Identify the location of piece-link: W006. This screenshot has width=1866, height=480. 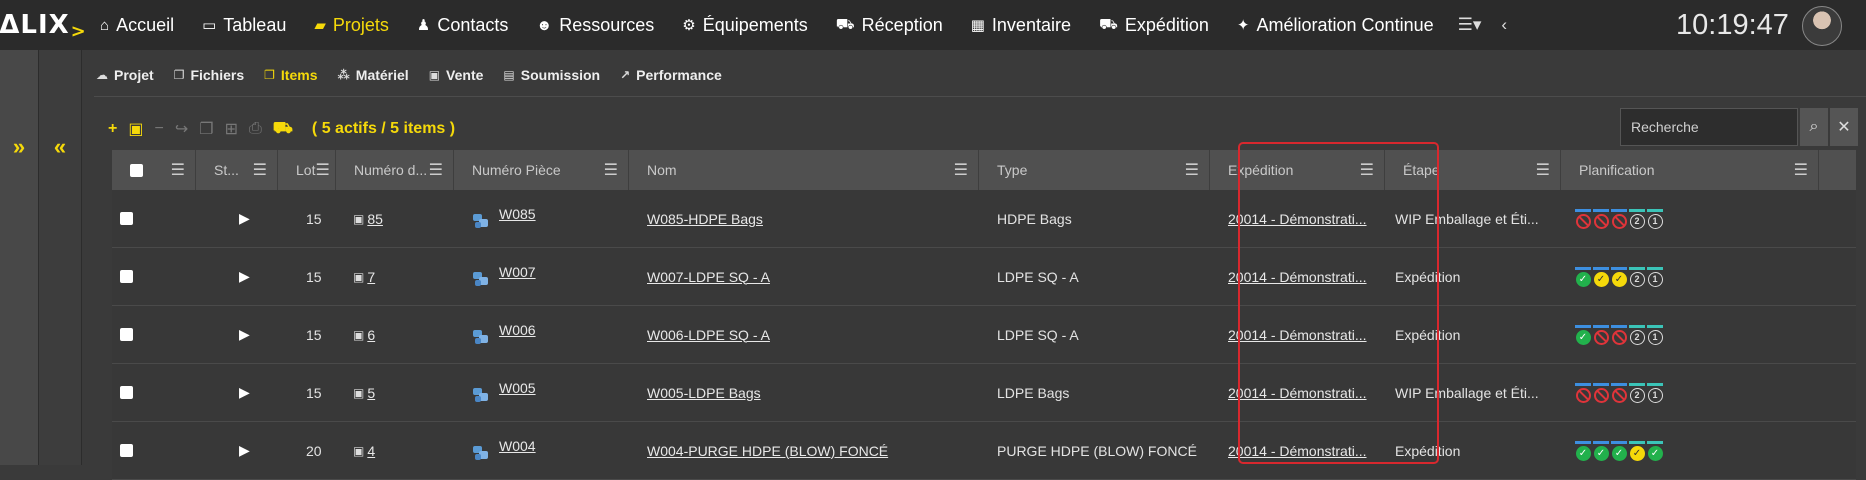
(517, 330).